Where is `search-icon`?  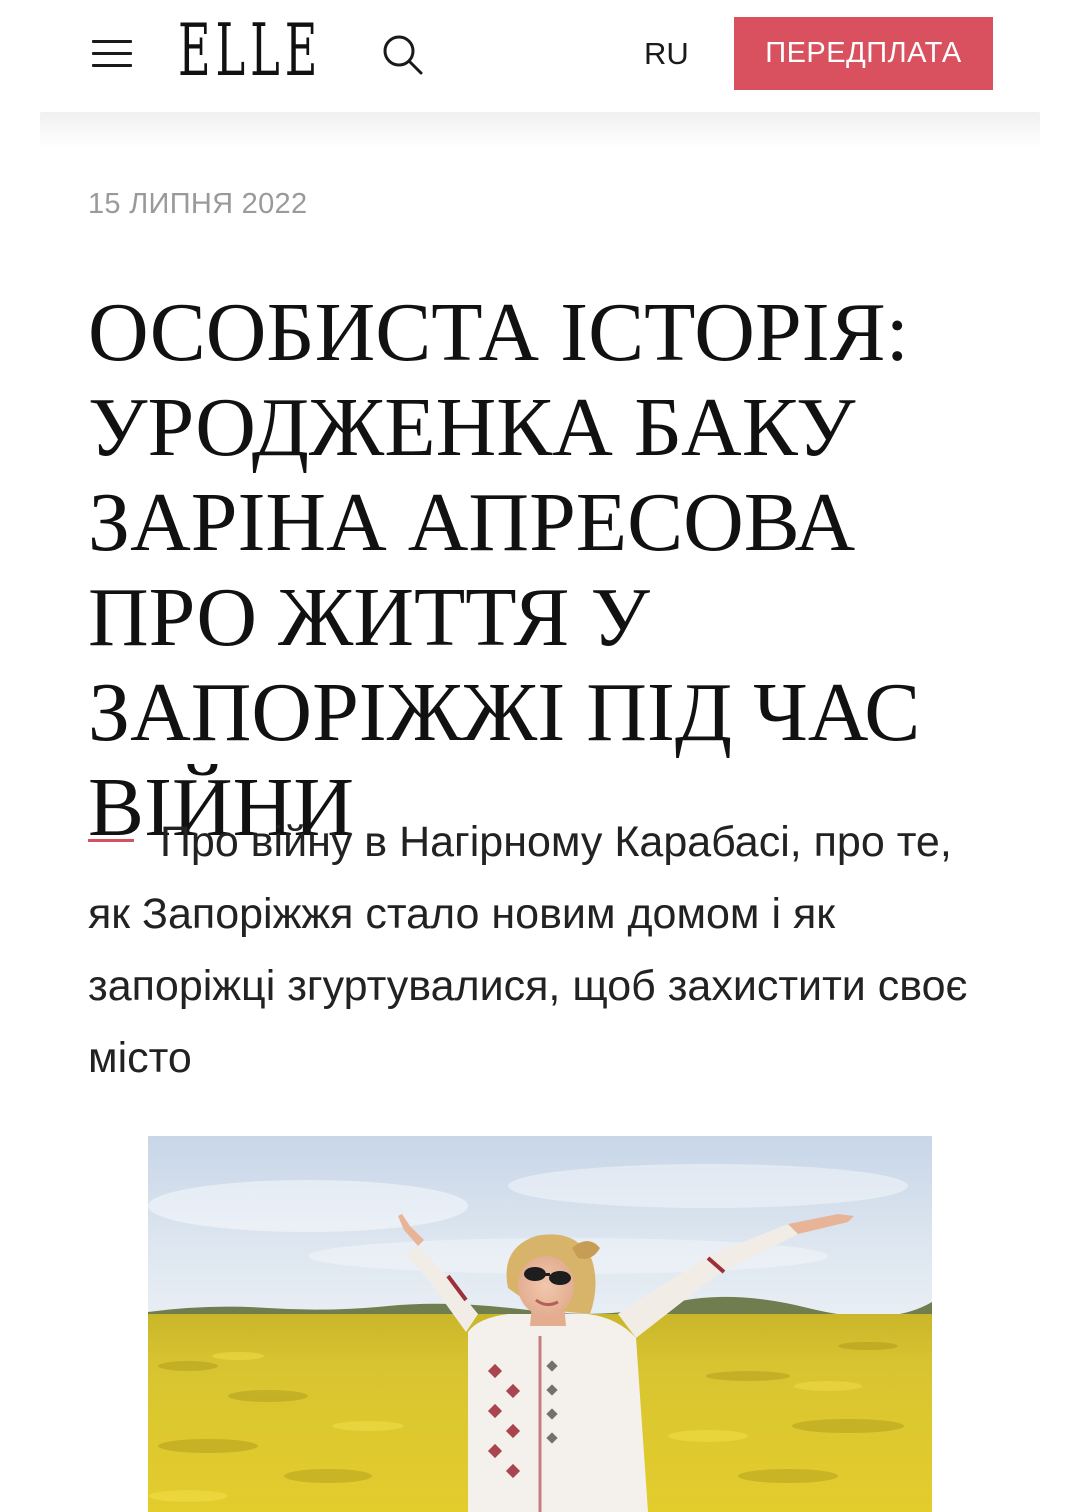
search-icon is located at coordinates (403, 55).